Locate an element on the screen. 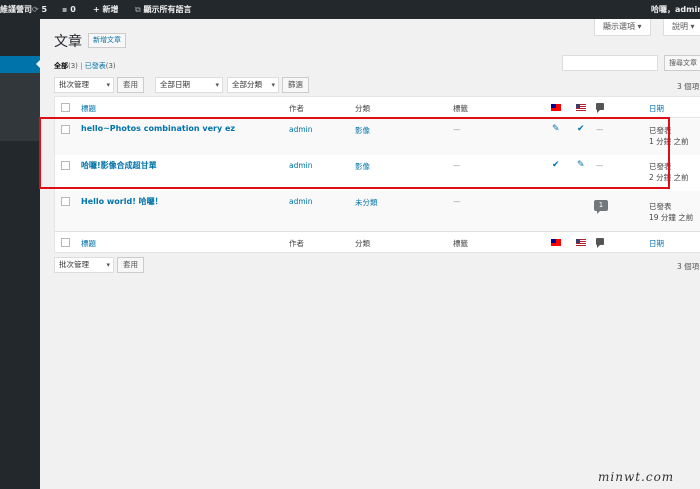 This screenshot has width=700, height=489. category-filter-select: 全部分類 is located at coordinates (253, 85).